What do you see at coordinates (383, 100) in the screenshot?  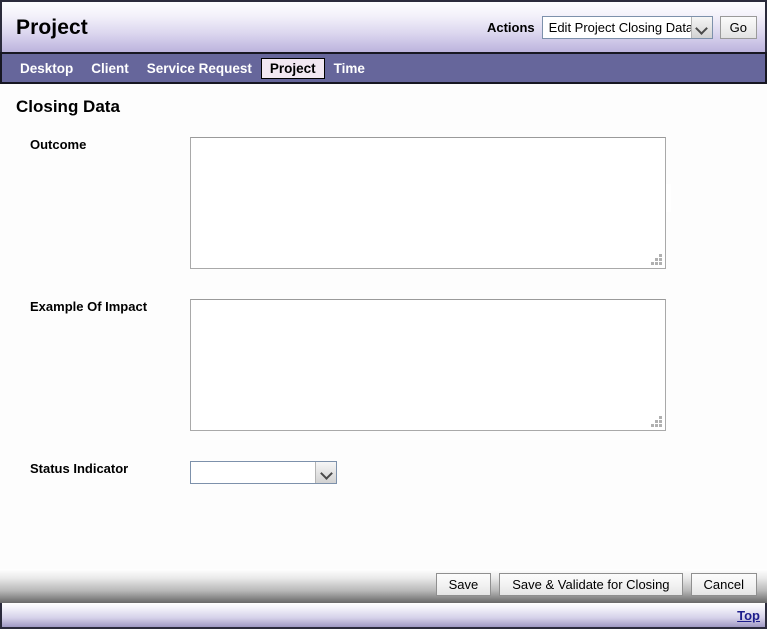 I see `page-header: Closing Data` at bounding box center [383, 100].